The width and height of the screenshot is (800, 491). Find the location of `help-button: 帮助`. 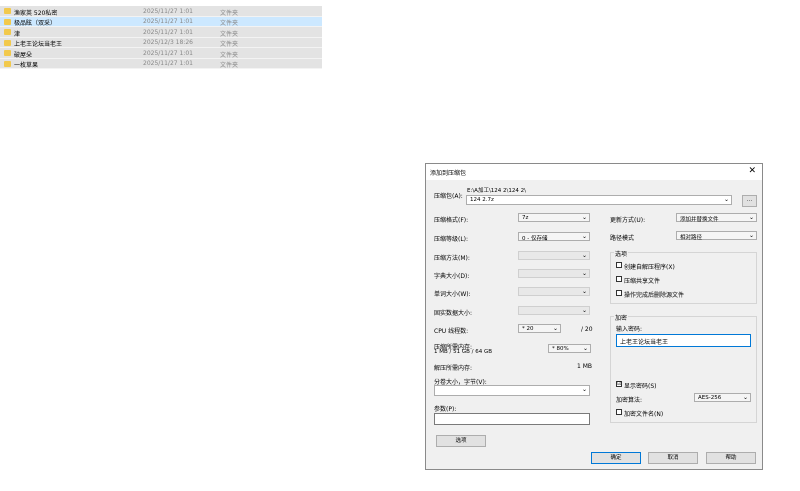

help-button: 帮助 is located at coordinates (731, 458).